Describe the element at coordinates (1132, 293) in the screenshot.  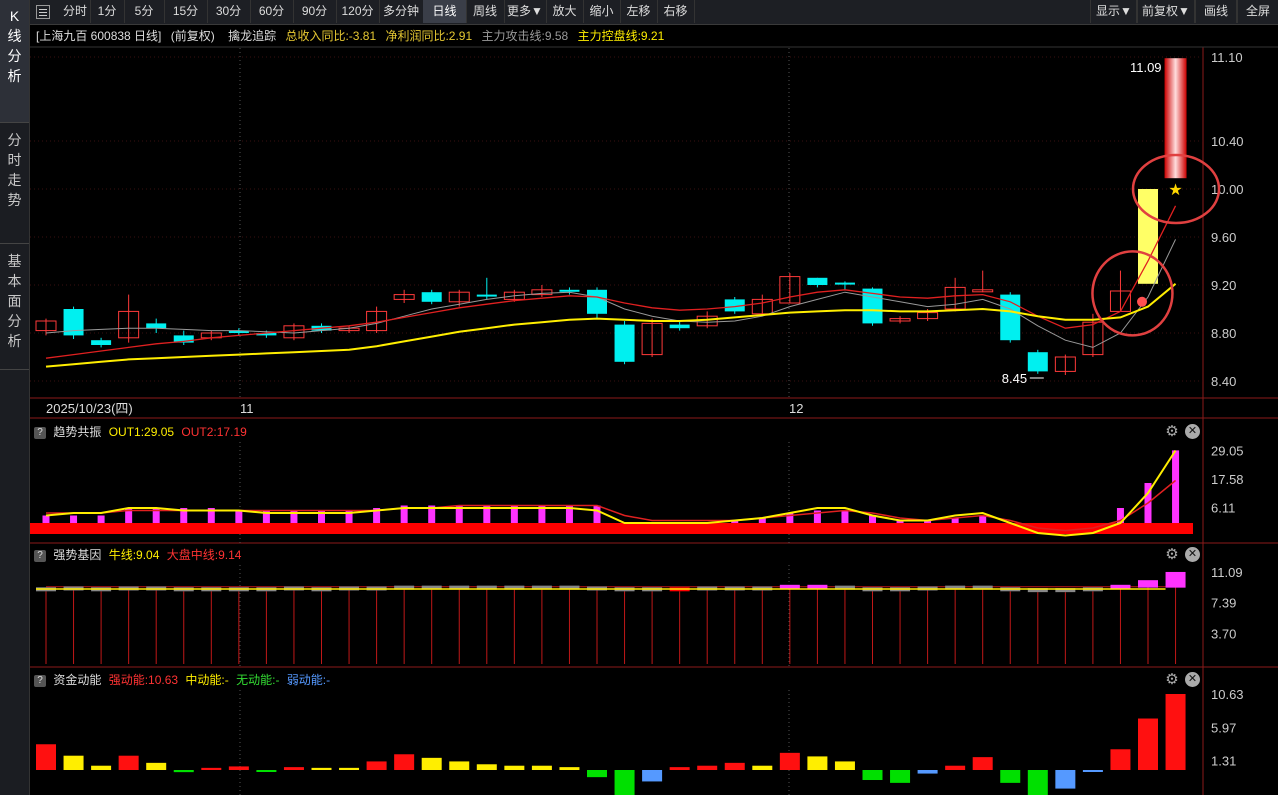
I see `highlight-circle` at that location.